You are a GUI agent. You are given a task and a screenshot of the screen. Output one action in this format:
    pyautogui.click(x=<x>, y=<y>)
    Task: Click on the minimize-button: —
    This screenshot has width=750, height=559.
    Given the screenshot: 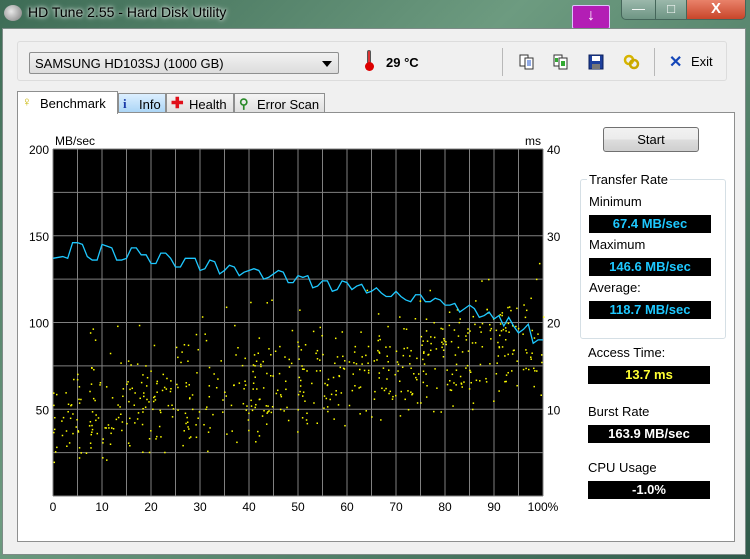 What is the action you would take?
    pyautogui.click(x=638, y=10)
    